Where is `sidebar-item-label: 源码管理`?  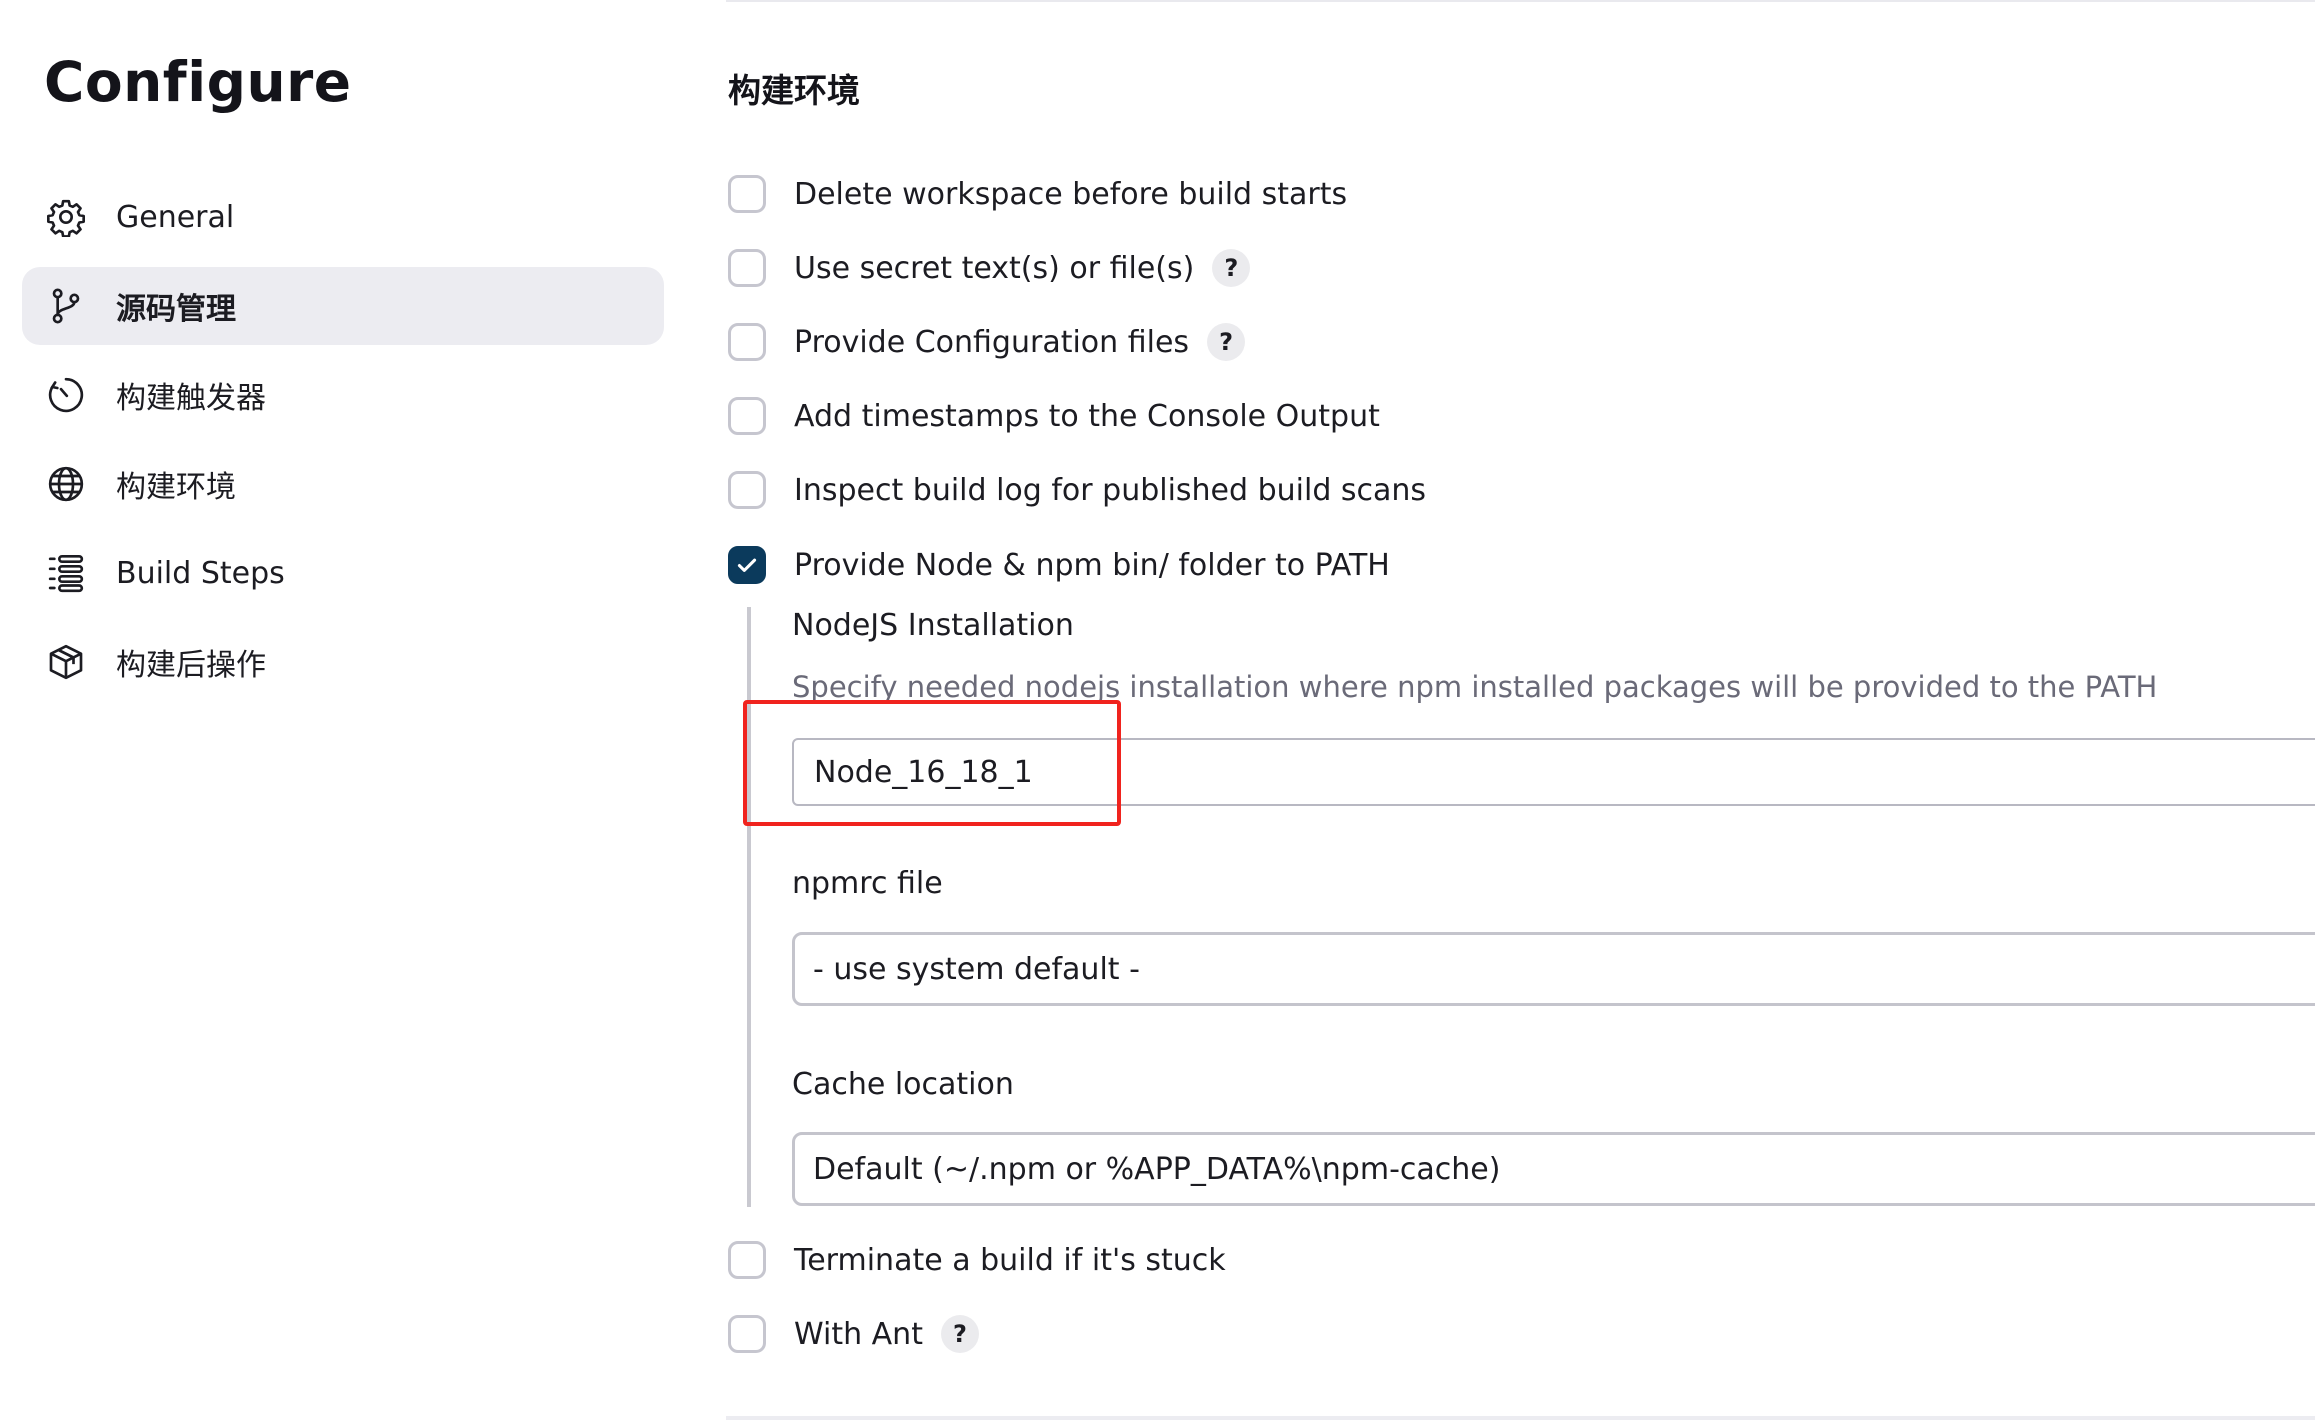
sidebar-item-label: 源码管理 is located at coordinates (176, 309).